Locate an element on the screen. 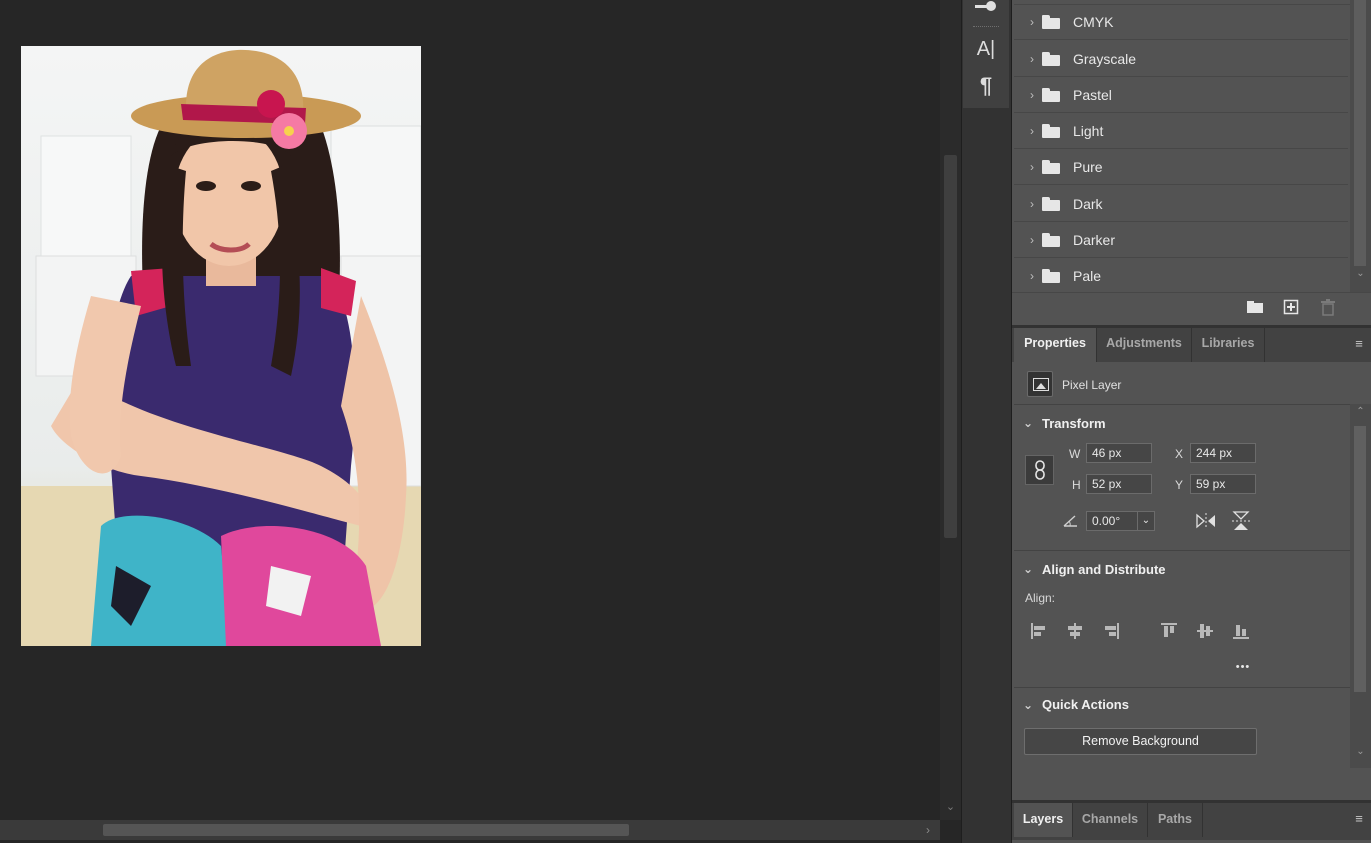  tab-adjustments: Adjustments is located at coordinates (1144, 345).